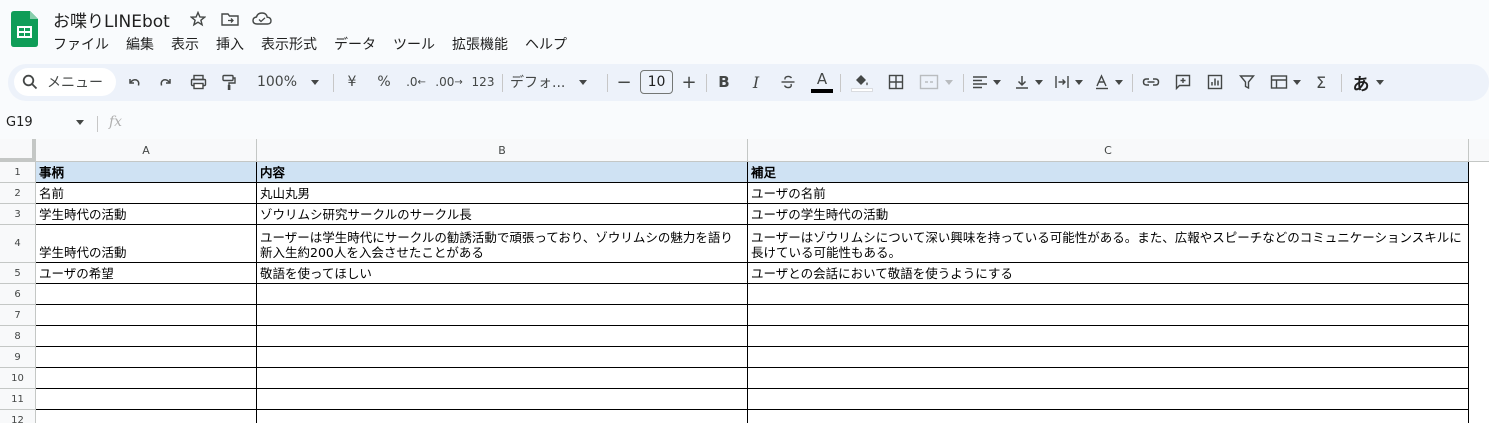  I want to click on menu-format: 表示形式, so click(293, 44).